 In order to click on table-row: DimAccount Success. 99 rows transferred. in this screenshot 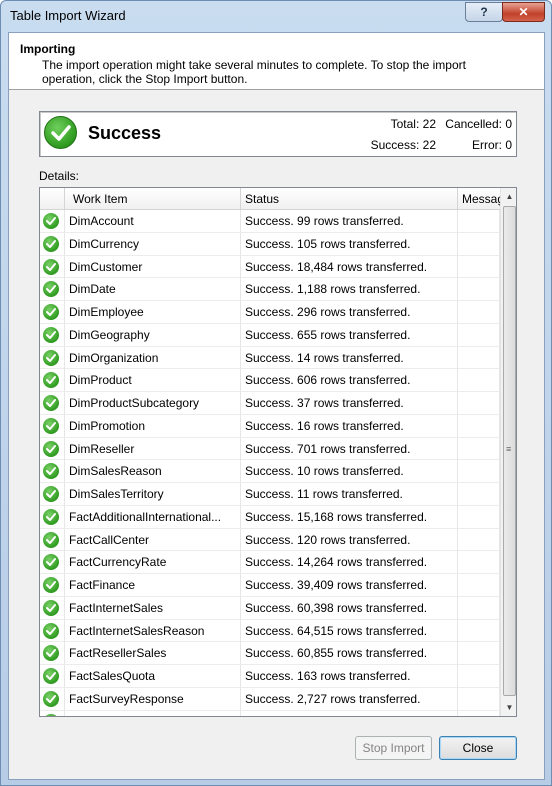, I will do `click(270, 221)`.